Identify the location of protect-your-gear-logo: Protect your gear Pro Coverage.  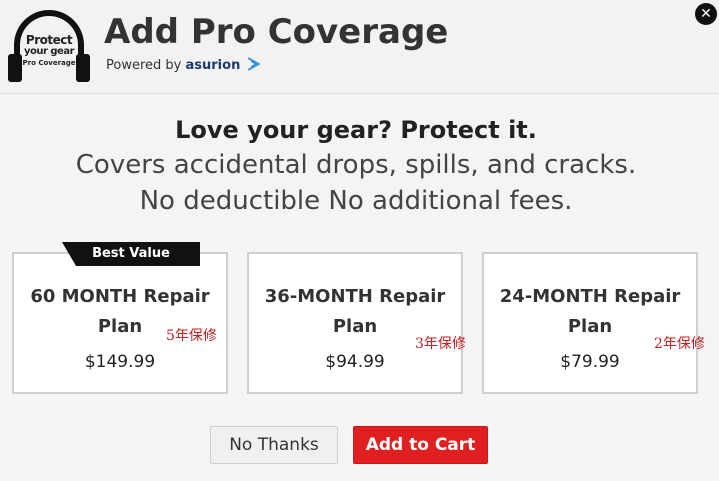
(49, 46).